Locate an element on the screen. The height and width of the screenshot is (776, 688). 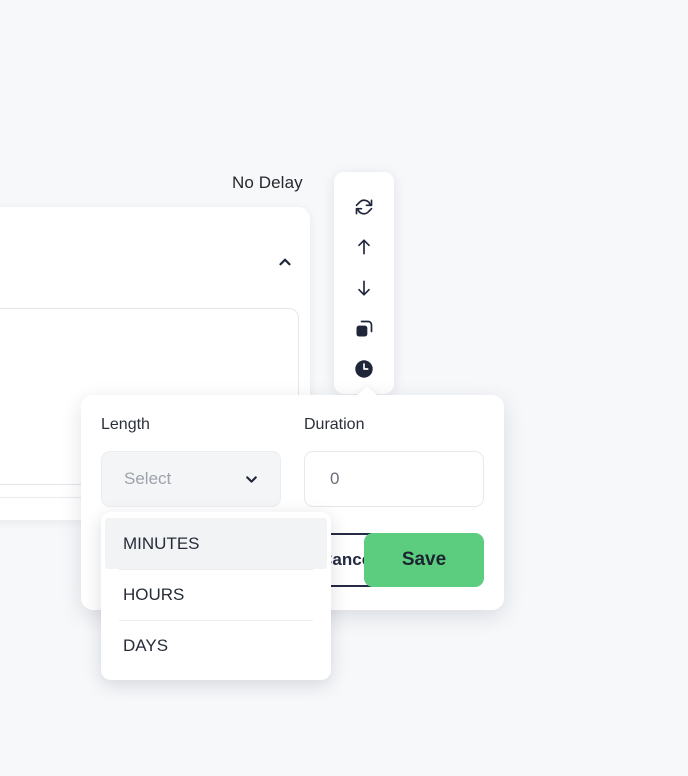
popup-pointer is located at coordinates (367, 392).